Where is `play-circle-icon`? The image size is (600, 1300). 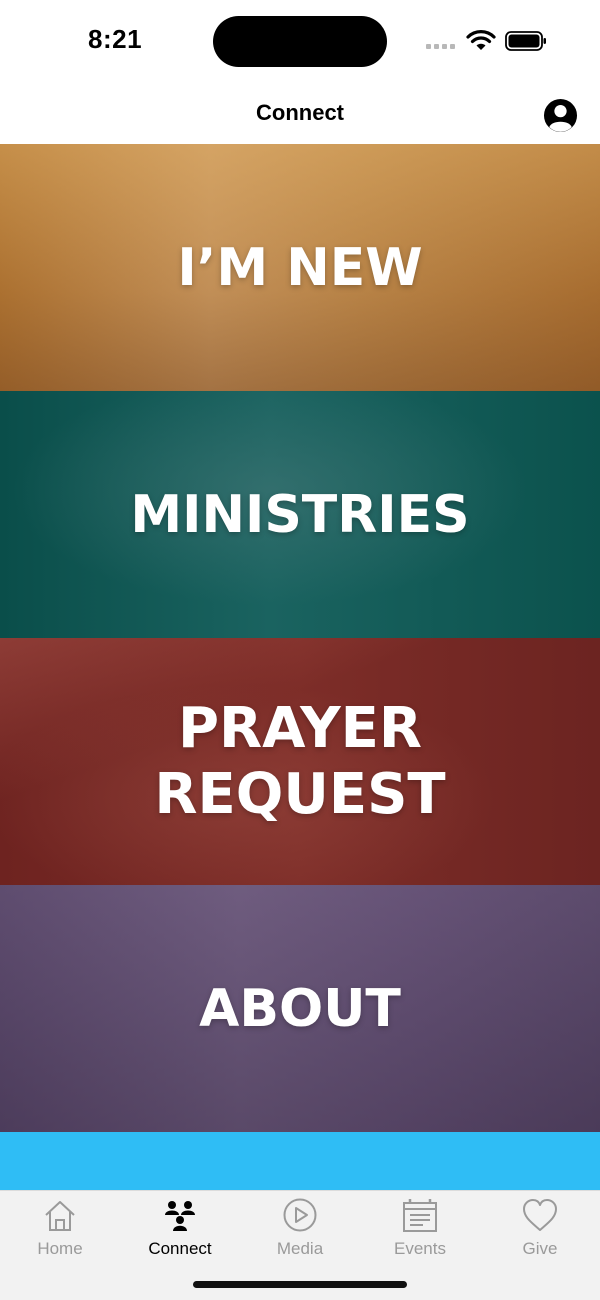 play-circle-icon is located at coordinates (300, 1215).